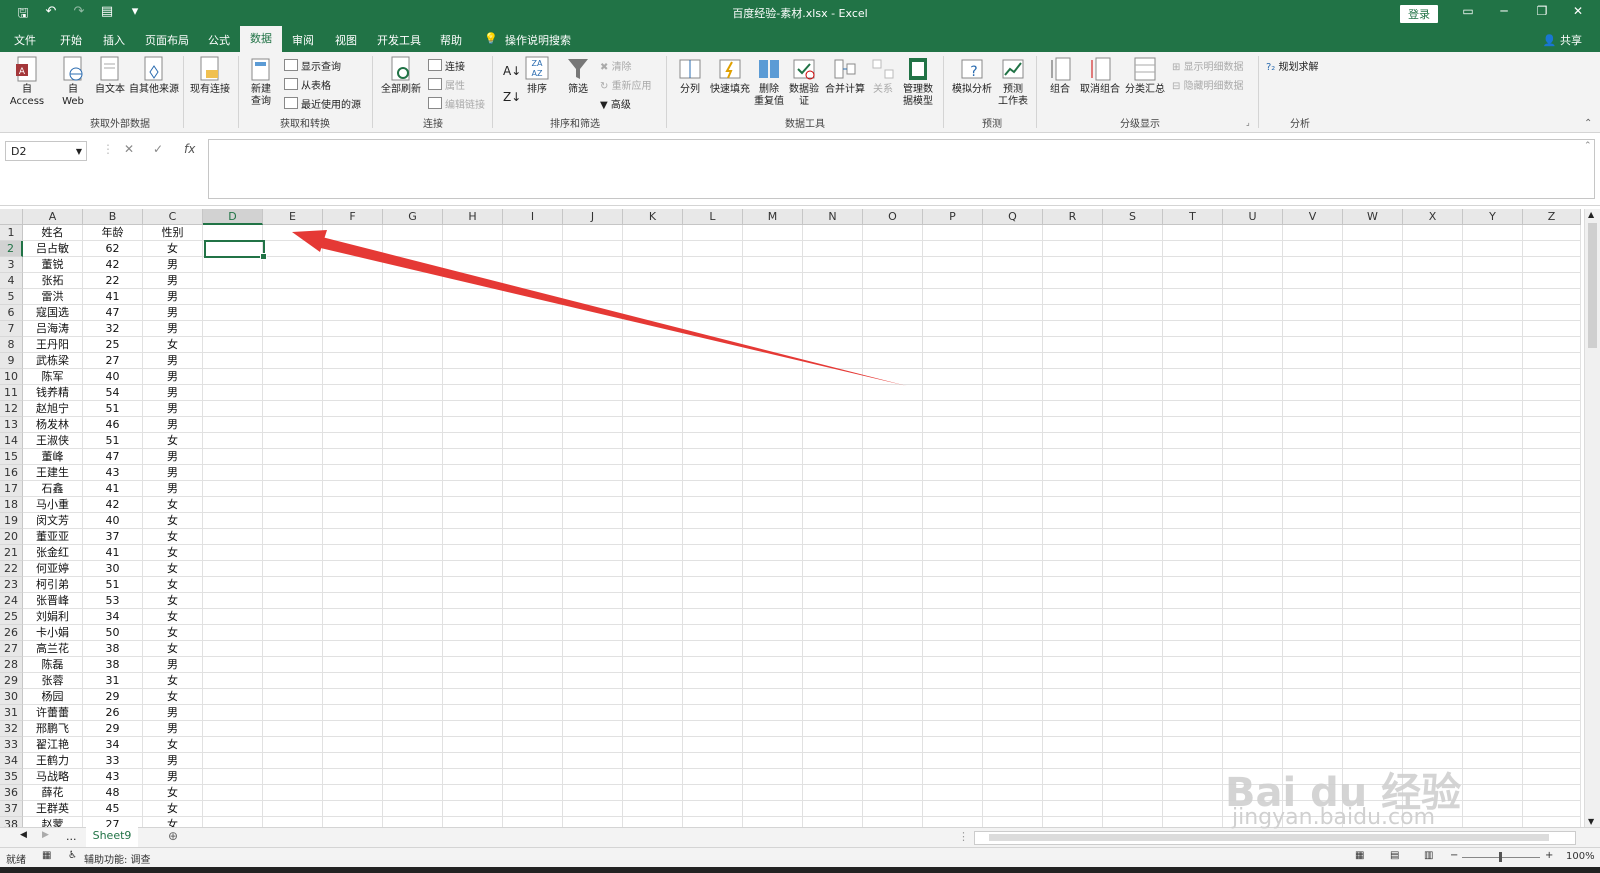  What do you see at coordinates (901, 169) in the screenshot?
I see `formula-input` at bounding box center [901, 169].